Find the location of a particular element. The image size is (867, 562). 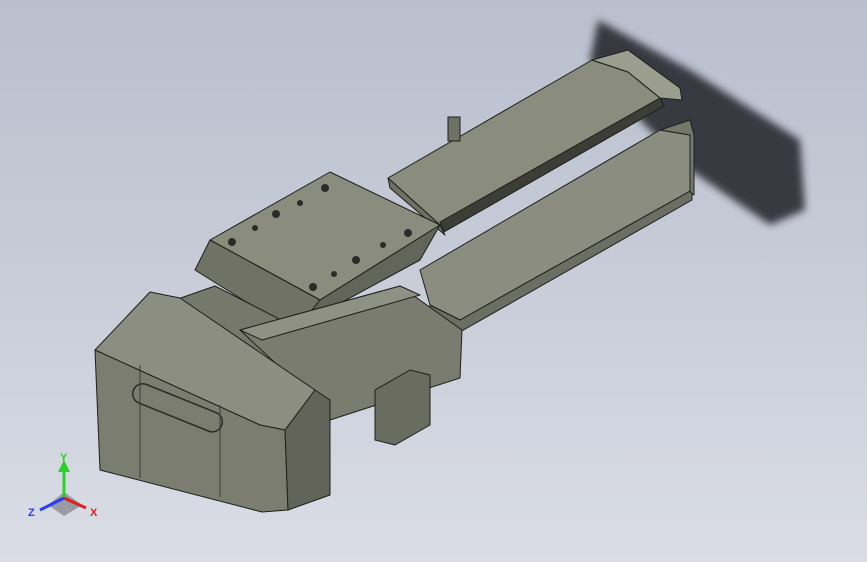

triad-y-label: Y is located at coordinates (64, 458).